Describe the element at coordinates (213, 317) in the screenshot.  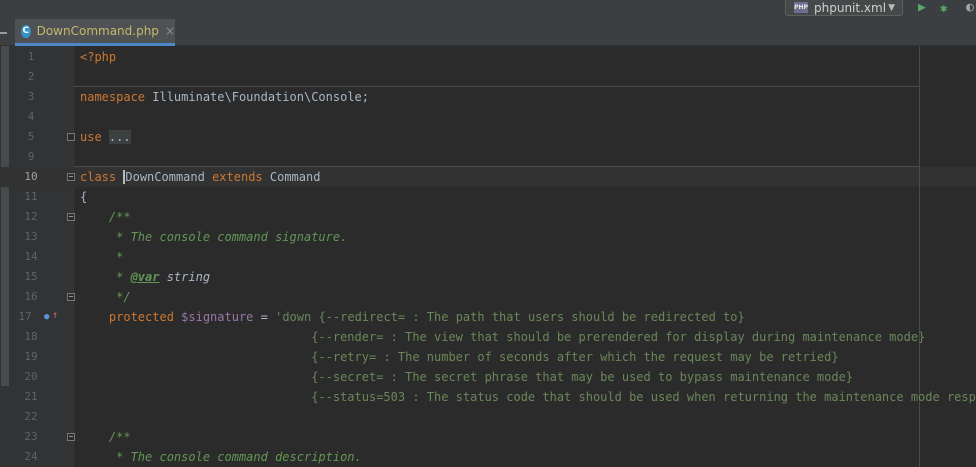
I see `property-name: $signature` at that location.